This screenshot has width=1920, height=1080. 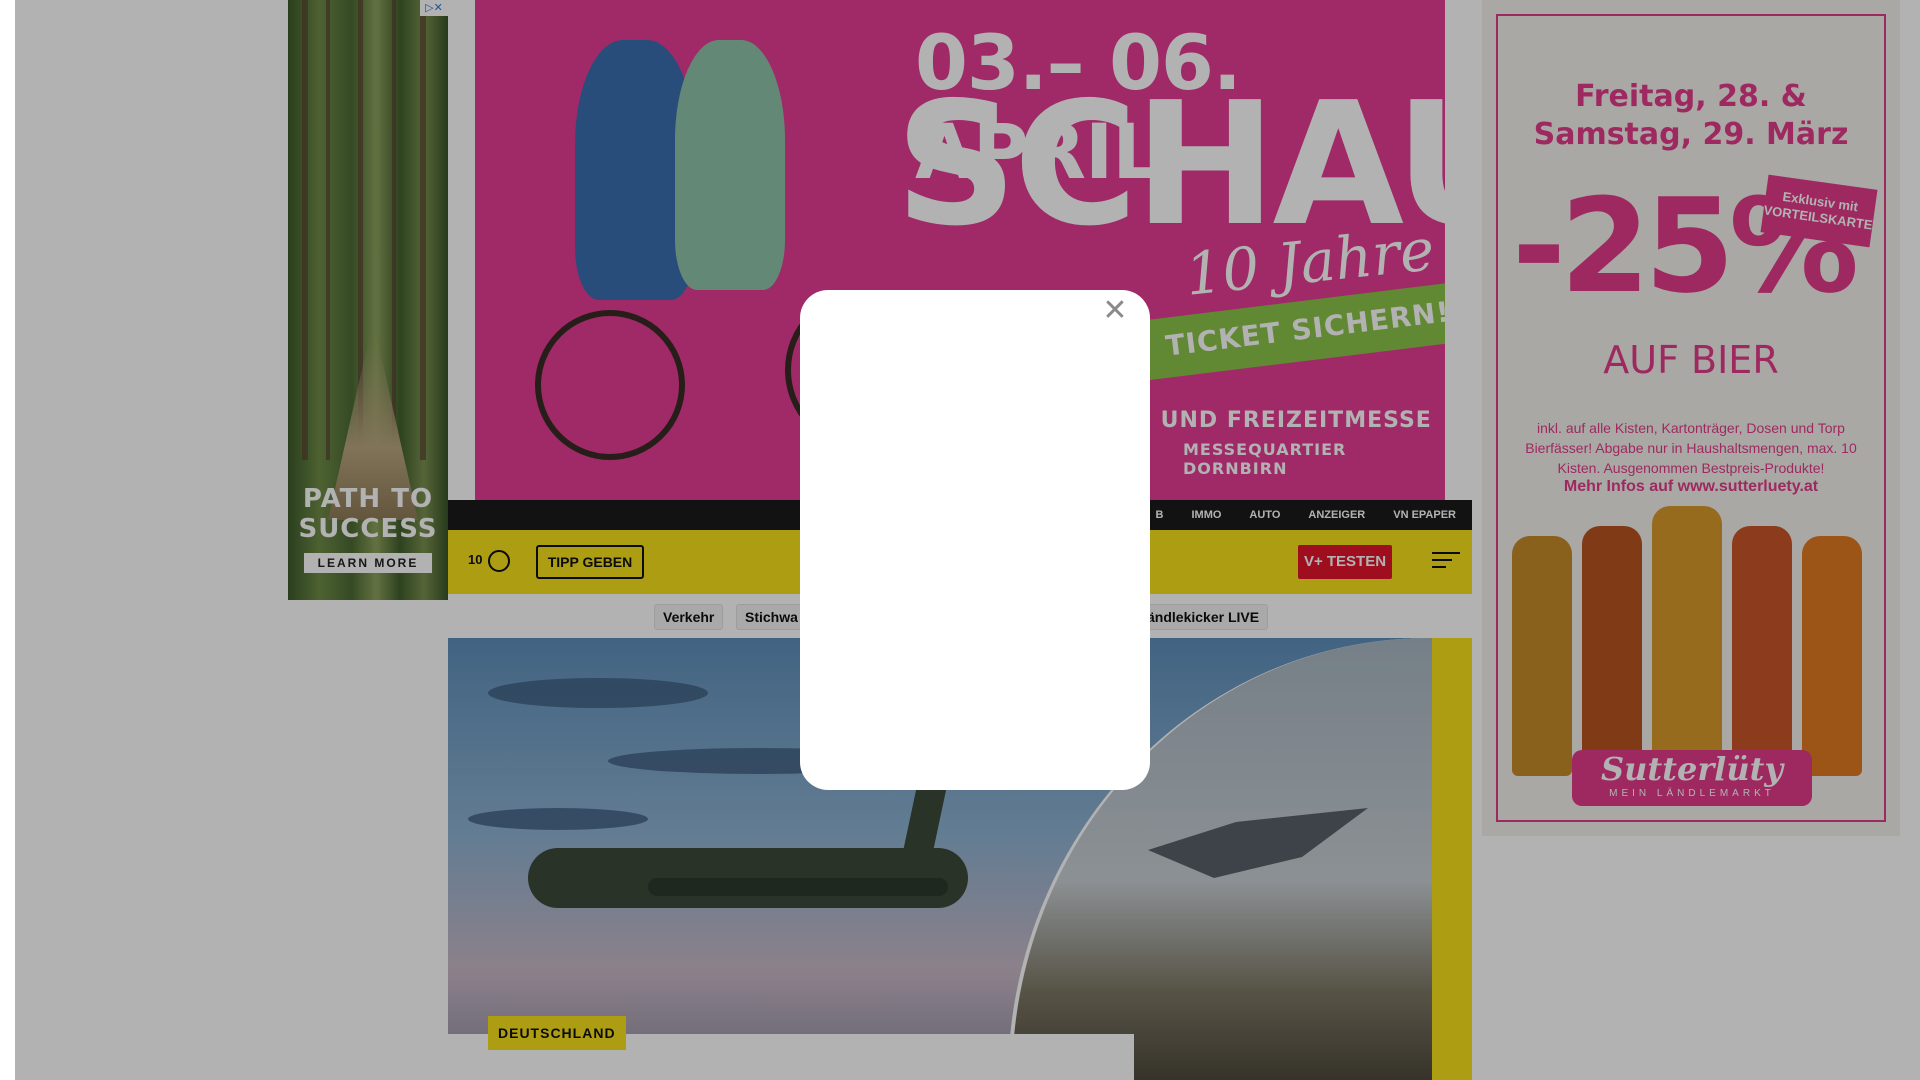 What do you see at coordinates (7, 540) in the screenshot?
I see `page-edge` at bounding box center [7, 540].